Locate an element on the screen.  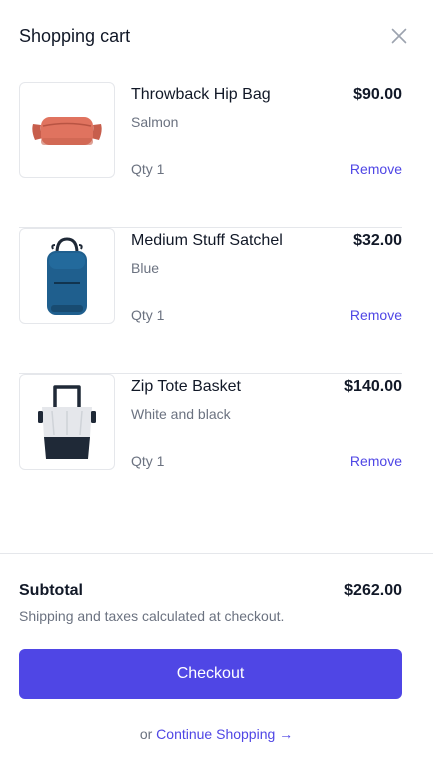
continue-shopping-link: Continue Shopping → is located at coordinates (224, 734).